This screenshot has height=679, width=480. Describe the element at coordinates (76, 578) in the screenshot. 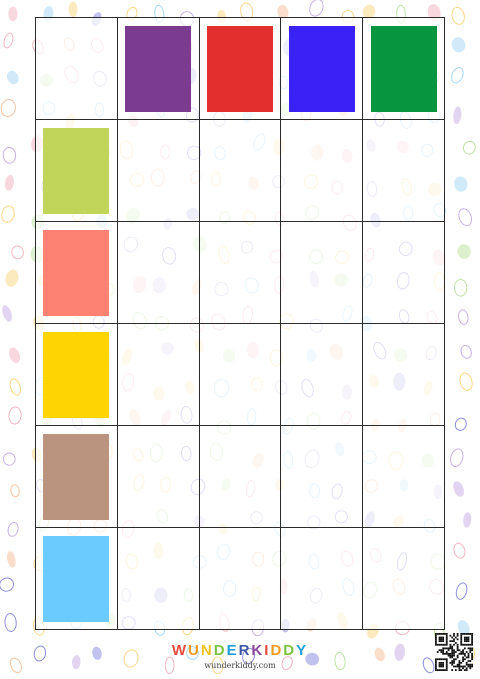

I see `light-blue-swatch` at that location.